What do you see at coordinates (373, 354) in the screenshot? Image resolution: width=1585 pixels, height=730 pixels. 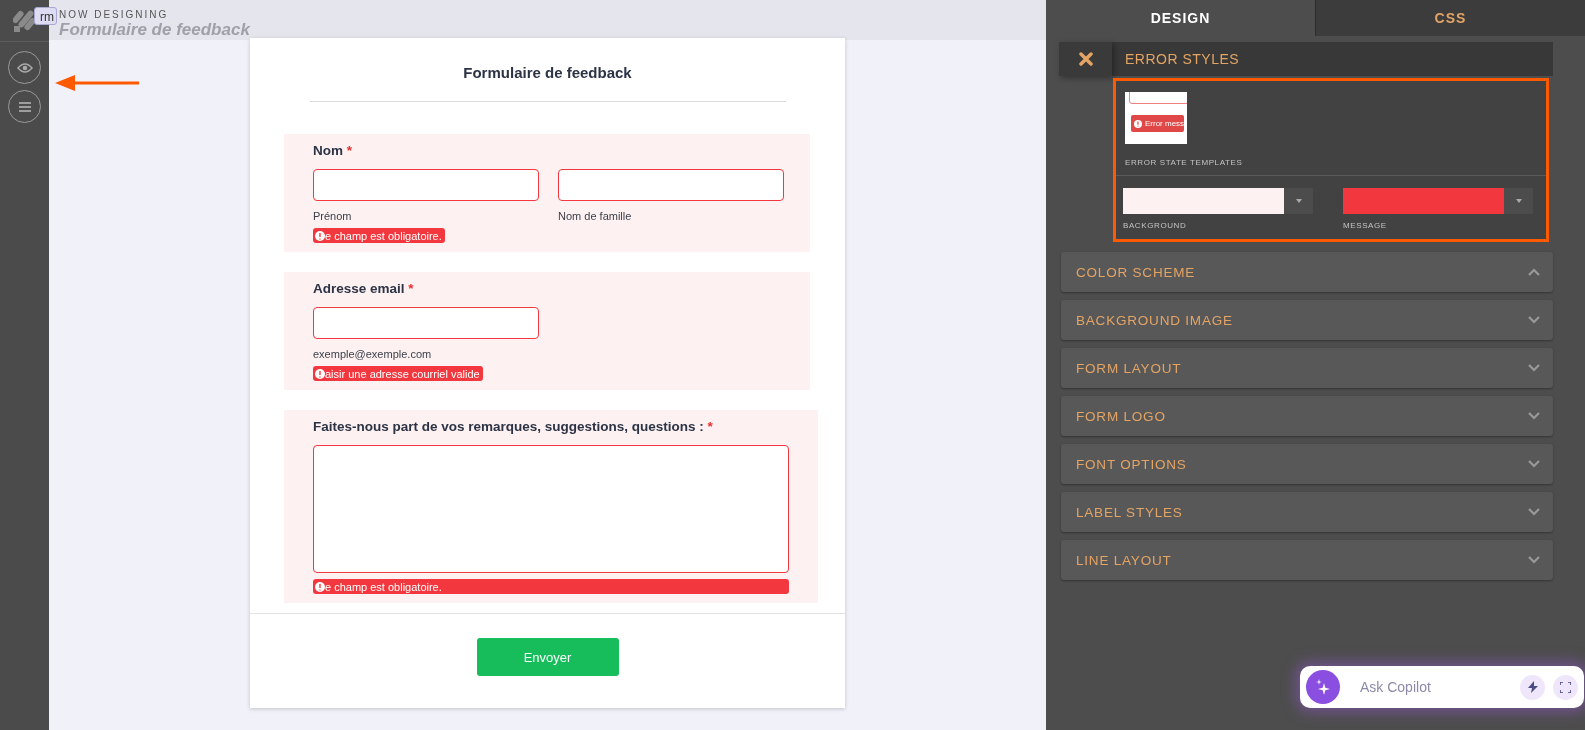 I see `sublabel: exemple@exemple.com` at bounding box center [373, 354].